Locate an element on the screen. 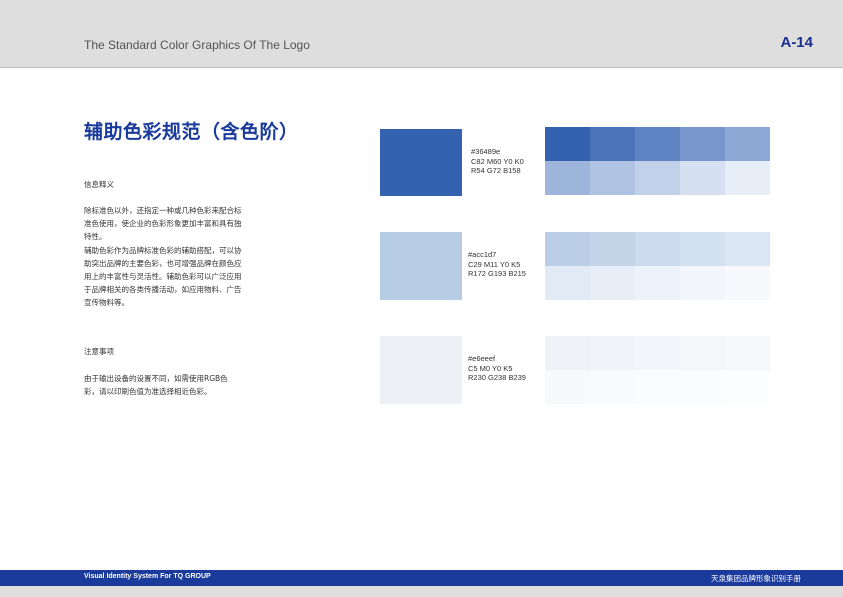 The width and height of the screenshot is (843, 597). hex-value: #e6eeef is located at coordinates (482, 358).